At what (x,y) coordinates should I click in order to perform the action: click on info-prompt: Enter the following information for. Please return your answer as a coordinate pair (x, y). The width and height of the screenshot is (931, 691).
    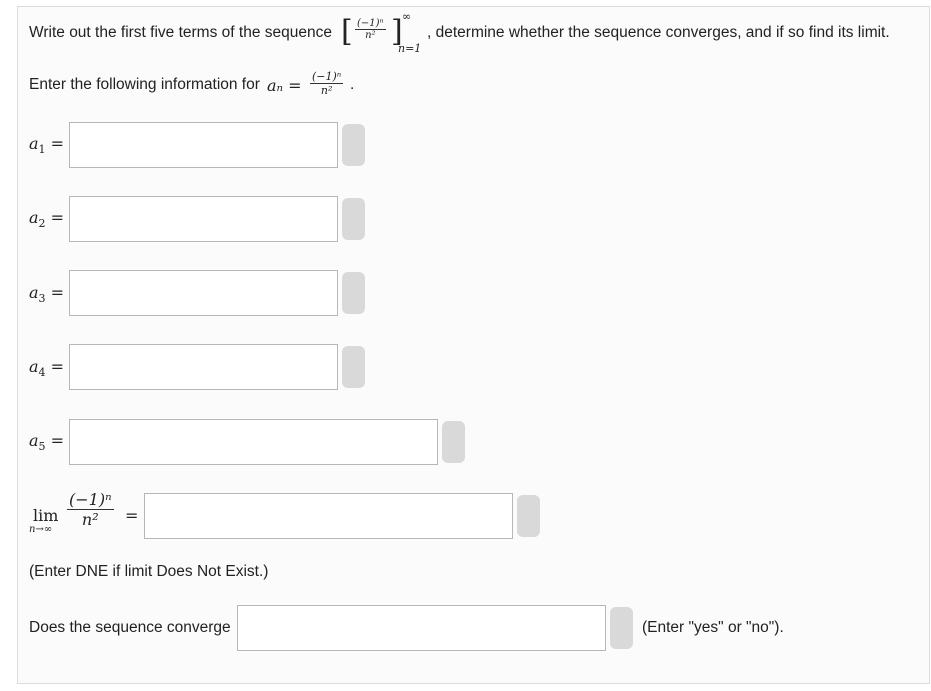
    Looking at the image, I should click on (144, 85).